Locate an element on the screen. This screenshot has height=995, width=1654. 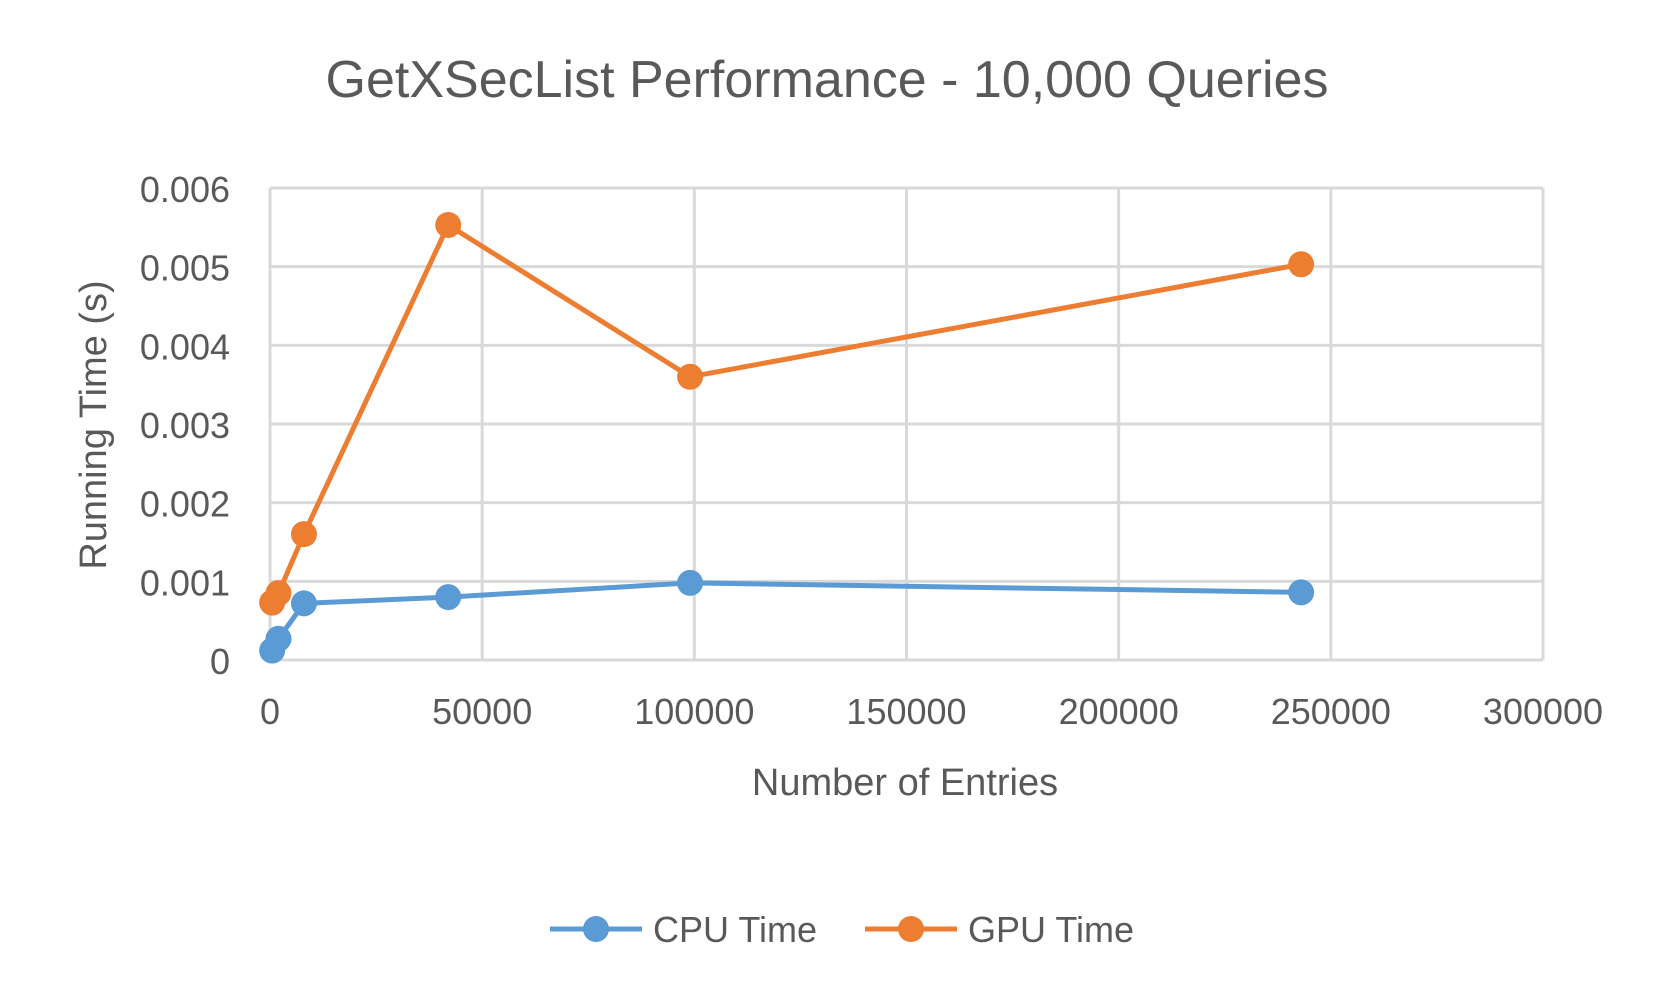
legend-marker-gpu is located at coordinates (911, 929).